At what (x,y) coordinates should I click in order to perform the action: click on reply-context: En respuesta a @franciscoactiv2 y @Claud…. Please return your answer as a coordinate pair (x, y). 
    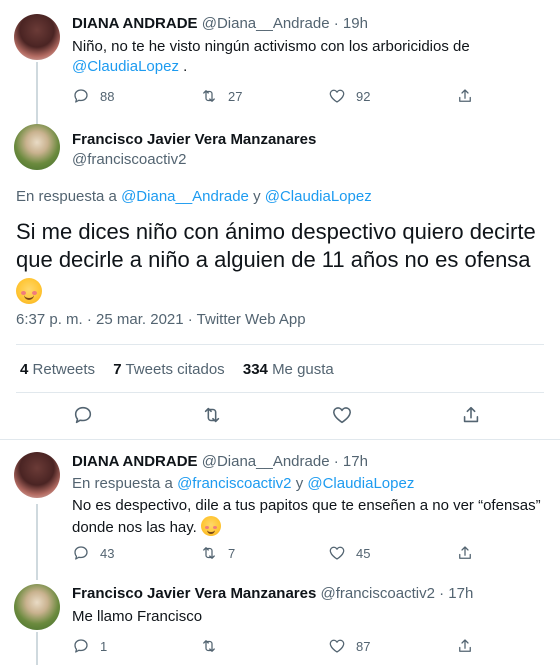
    Looking at the image, I should click on (243, 483).